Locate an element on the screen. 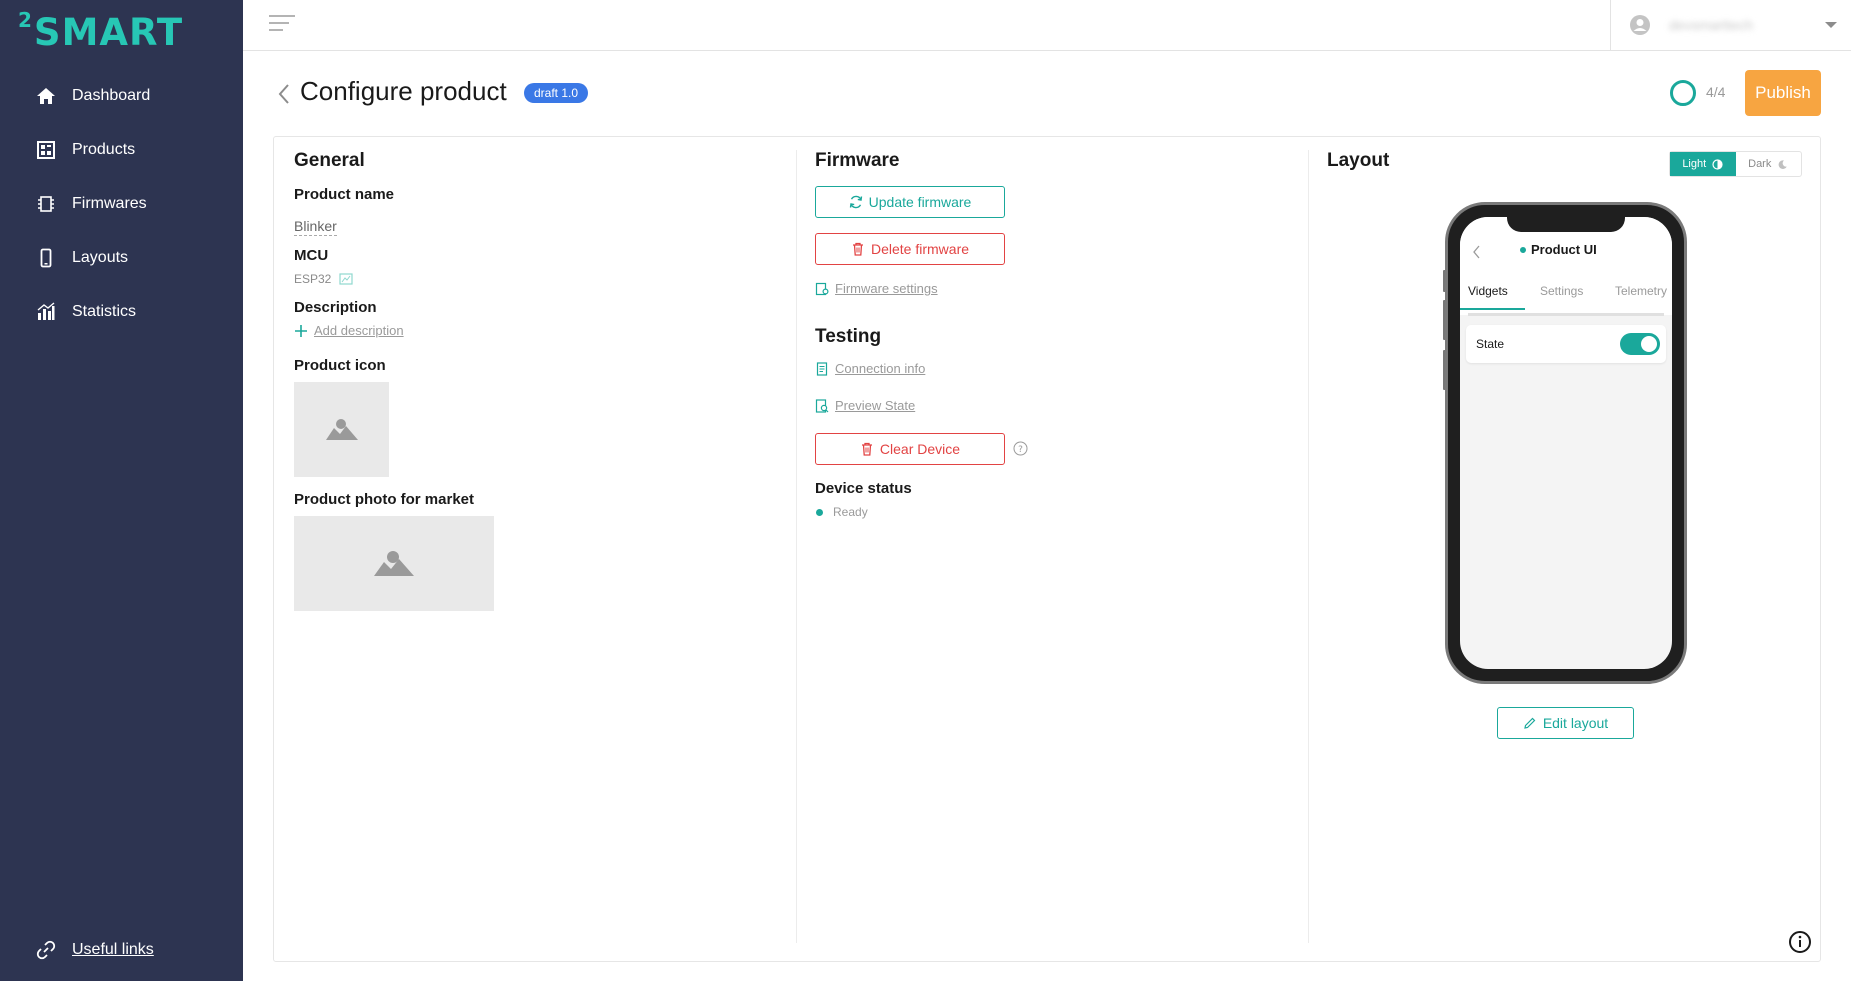 Image resolution: width=1851 pixels, height=981 pixels. clear-device-label: Clear Device is located at coordinates (920, 449).